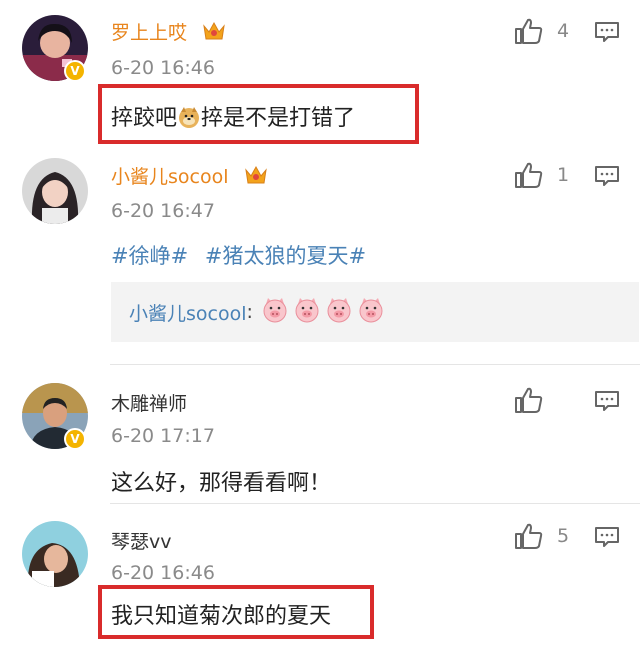 This screenshot has height=645, width=640. Describe the element at coordinates (221, 616) in the screenshot. I see `comment-text: 我只知道菊次郎的夏天` at that location.